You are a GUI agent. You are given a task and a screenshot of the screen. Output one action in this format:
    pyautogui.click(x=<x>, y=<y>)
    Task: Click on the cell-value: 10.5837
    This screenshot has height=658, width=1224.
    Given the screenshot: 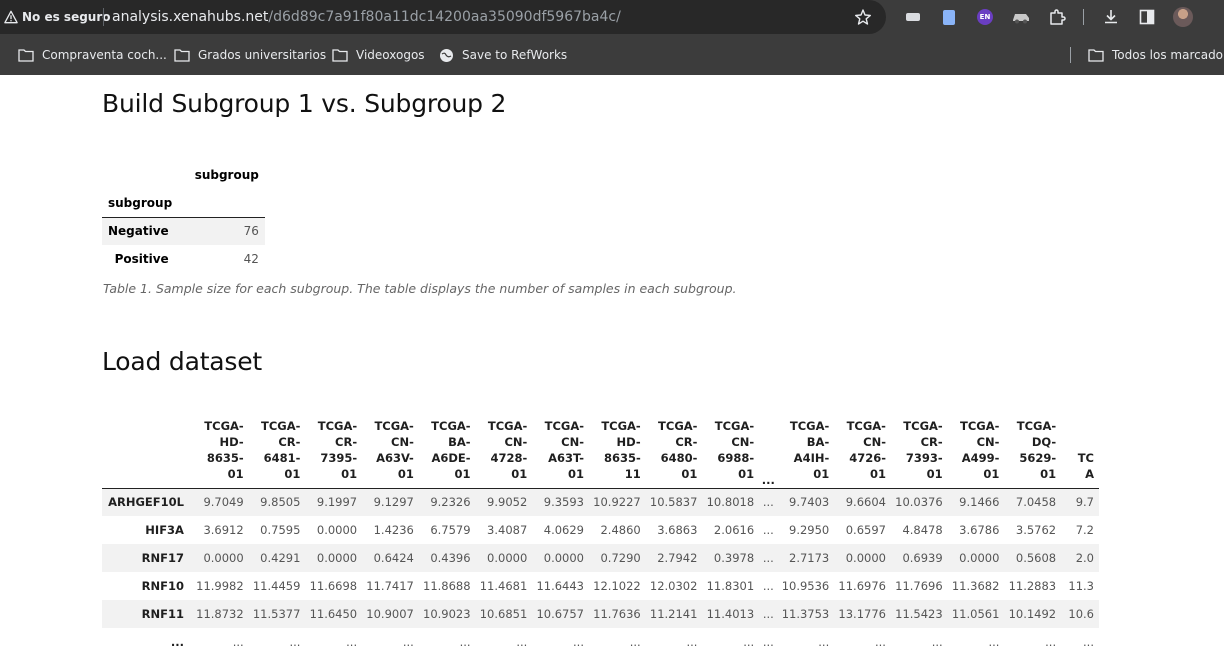 What is the action you would take?
    pyautogui.click(x=673, y=502)
    